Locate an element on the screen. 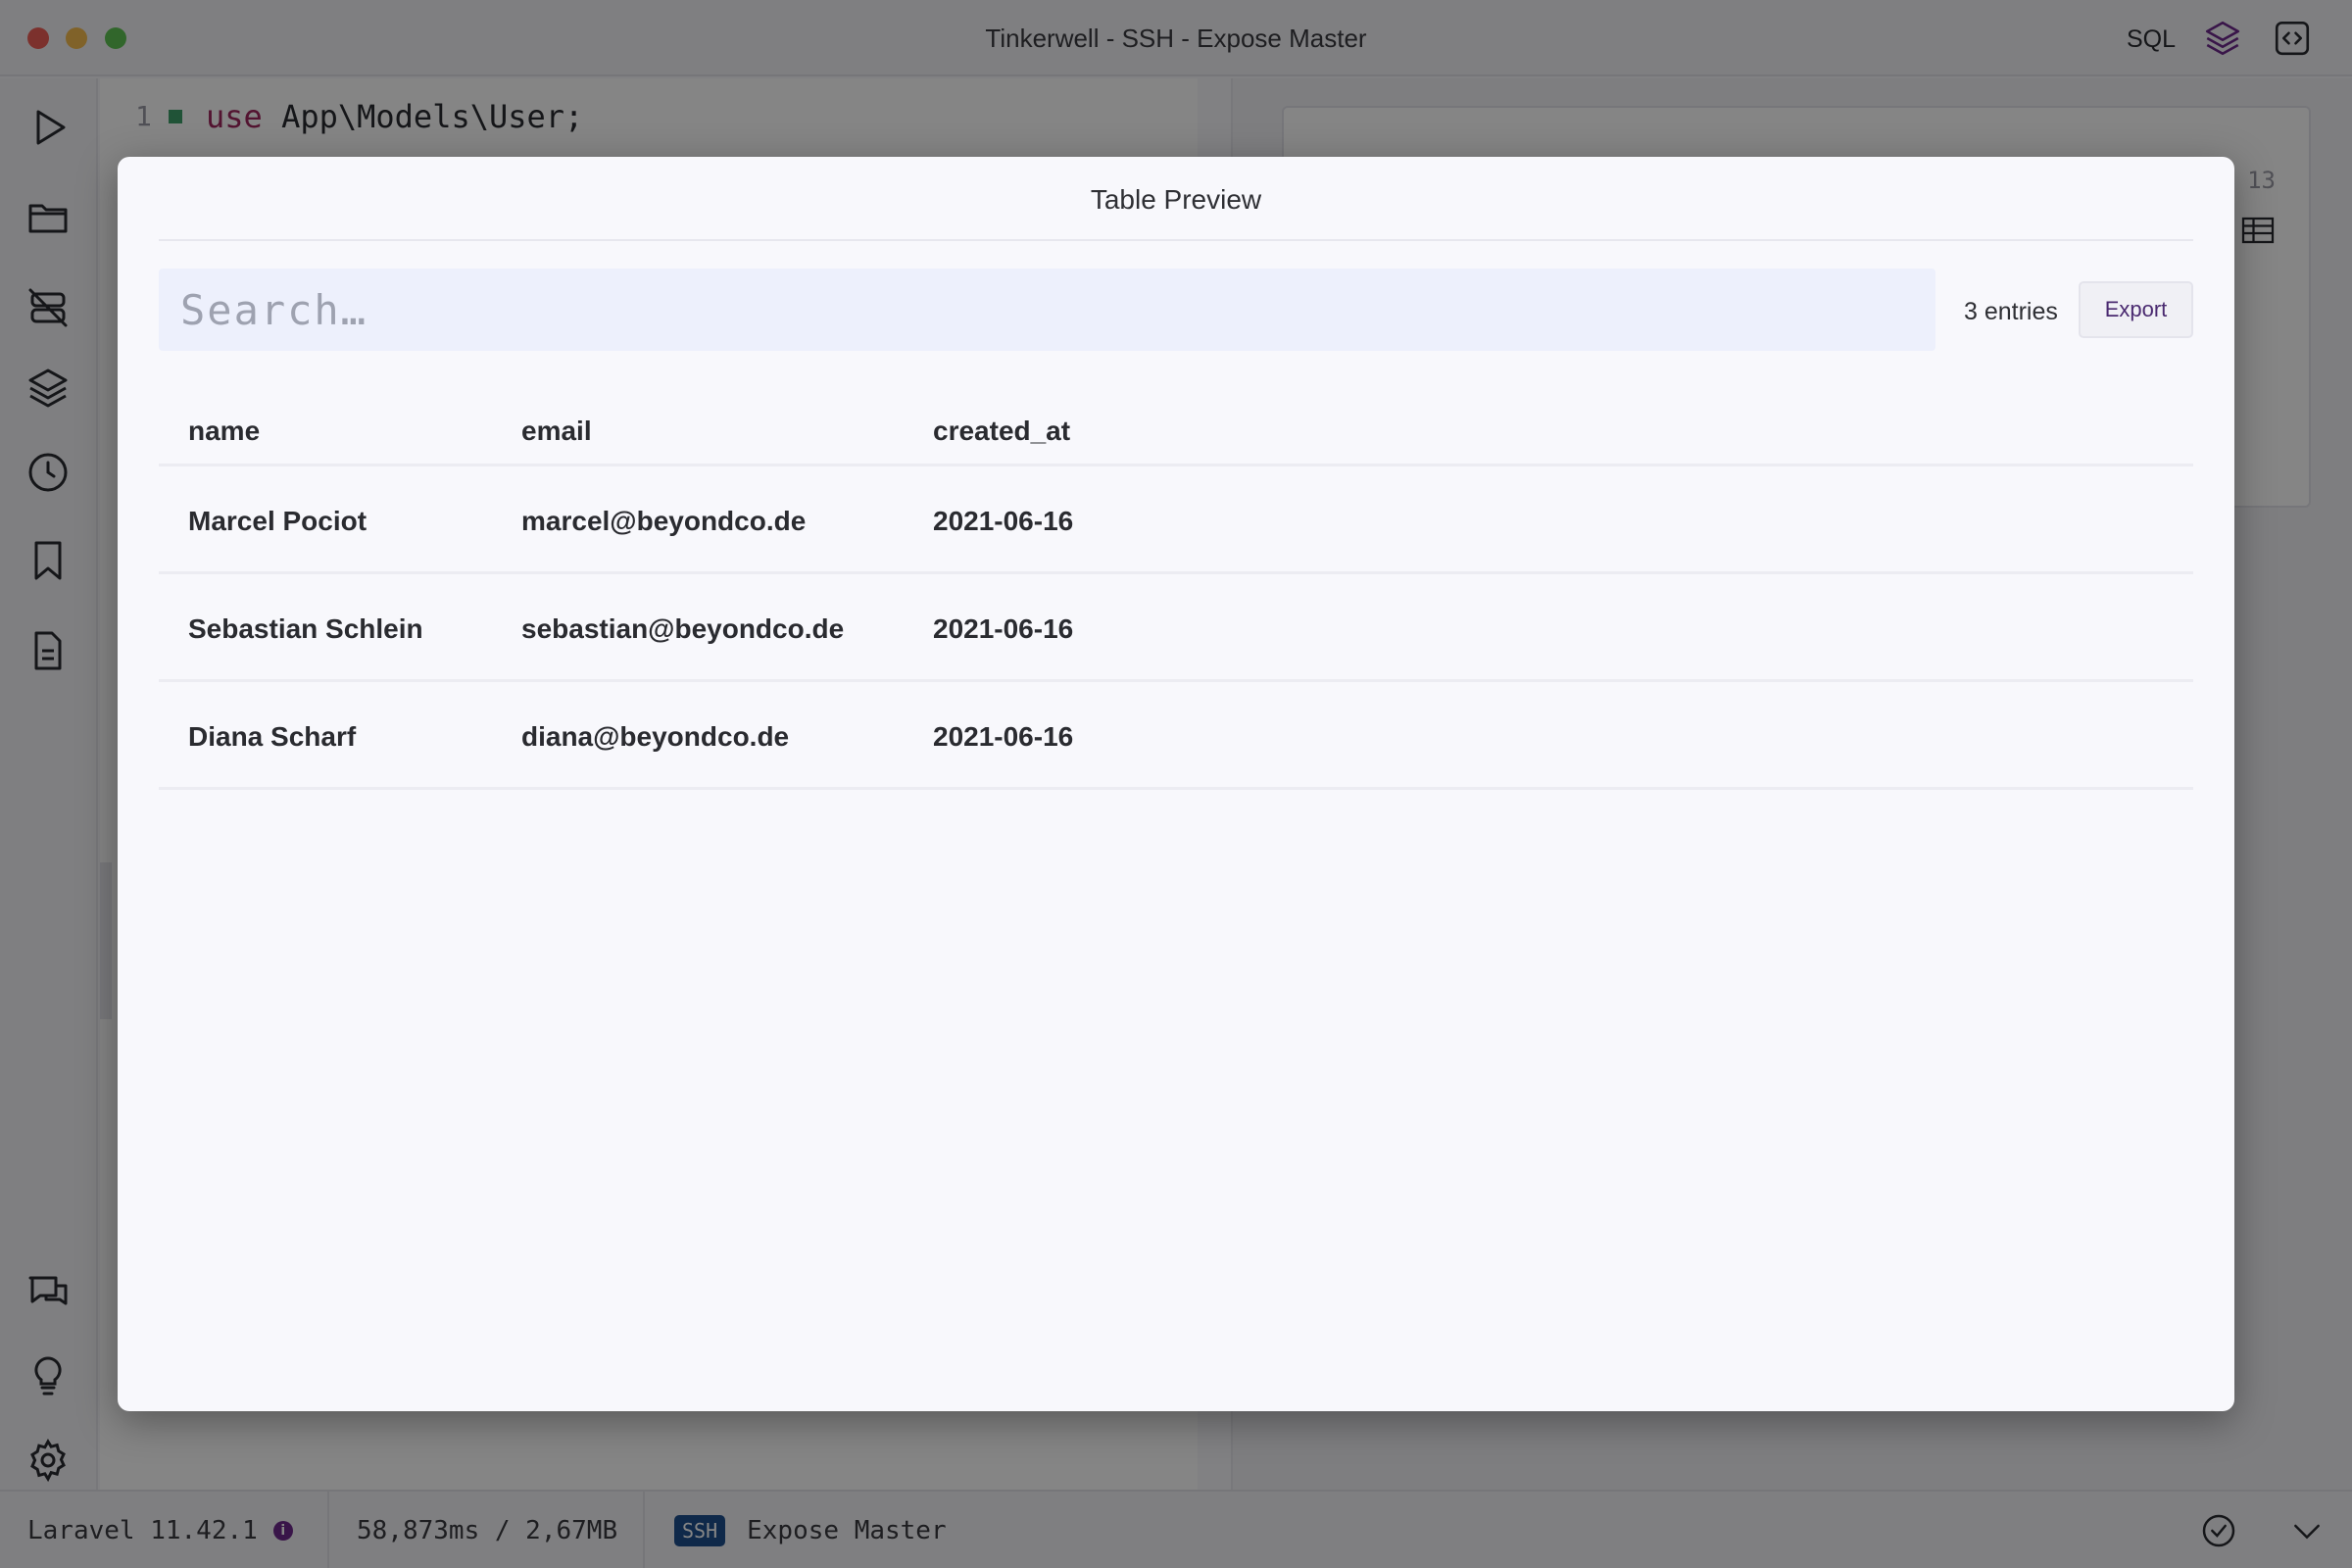 This screenshot has width=2352, height=1568. column-header-email: email is located at coordinates (556, 431).